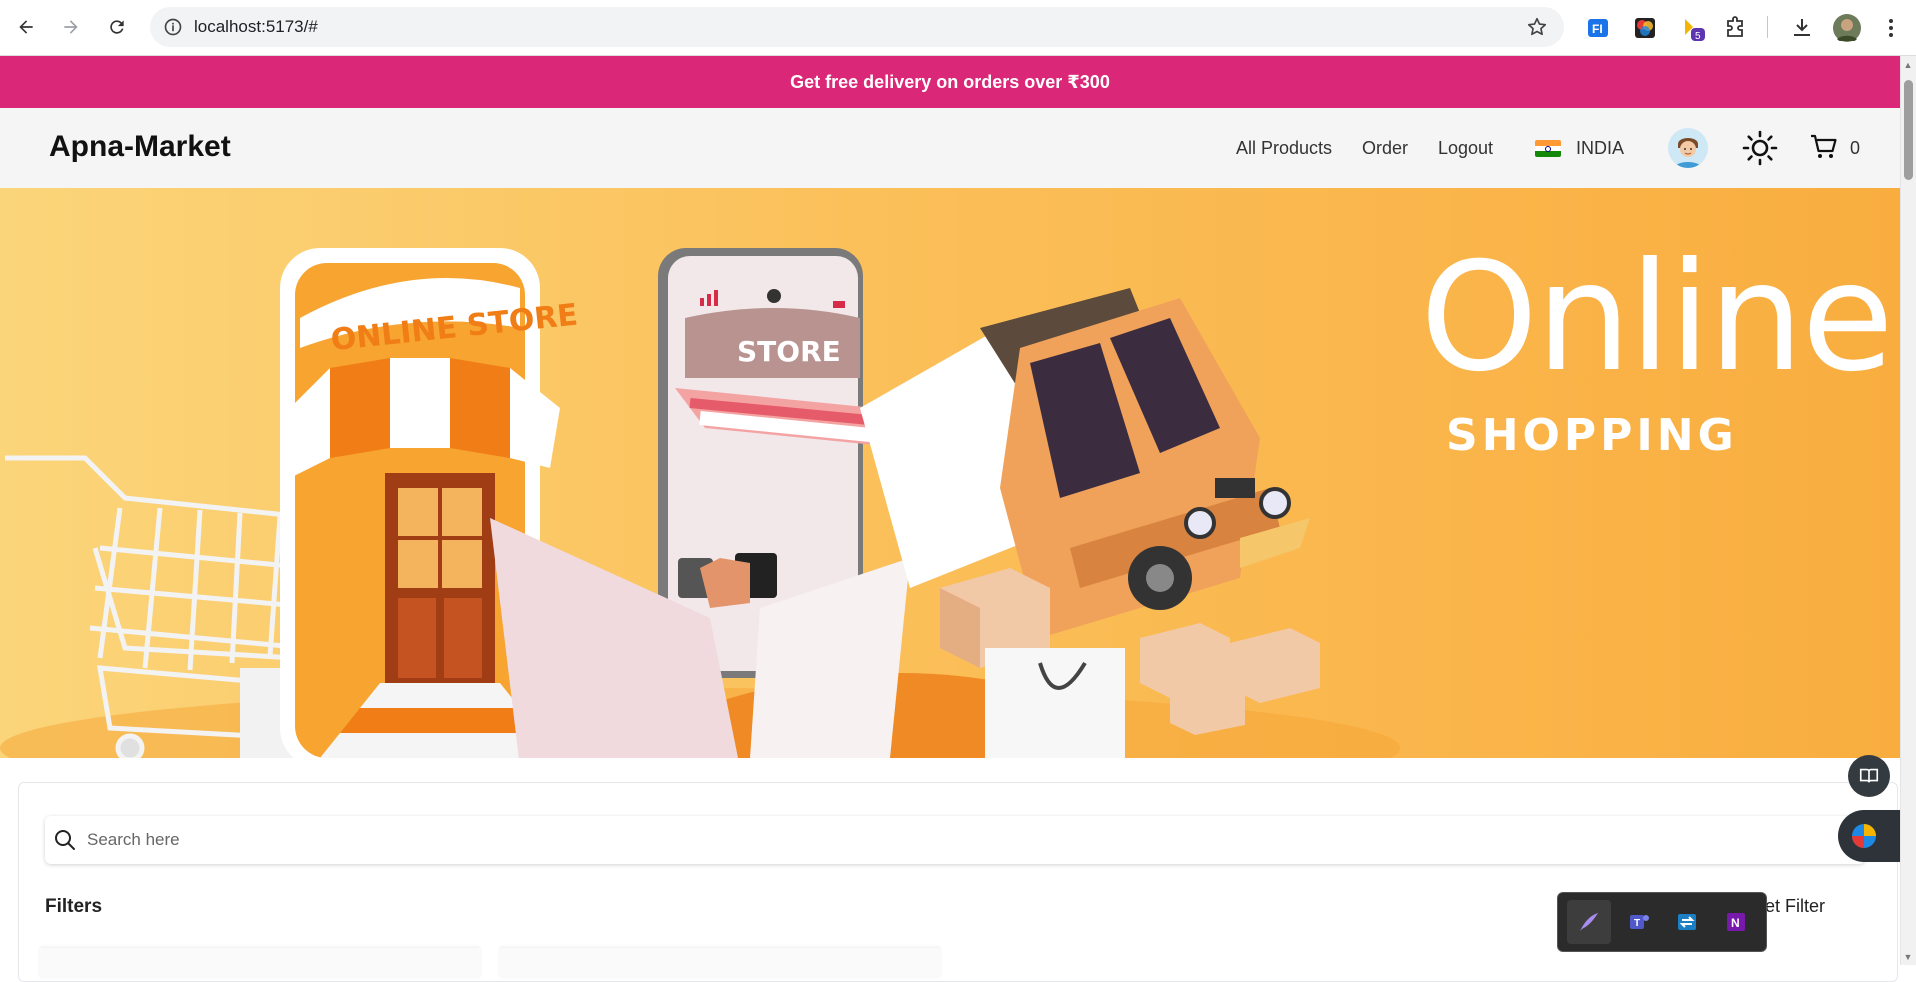 The image size is (1916, 982). I want to click on country-selector: INDIA, so click(1600, 148).